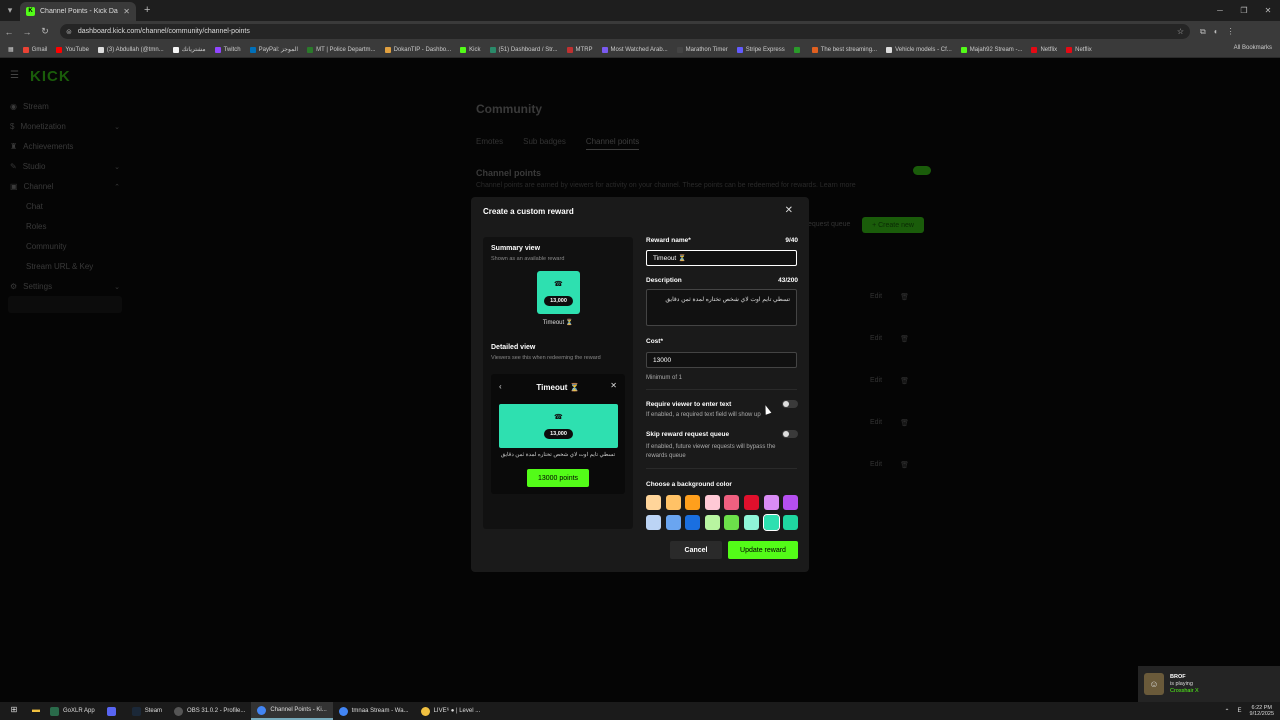 This screenshot has width=1280, height=720. What do you see at coordinates (36, 711) in the screenshot?
I see `file-explorer-icon: ▬` at bounding box center [36, 711].